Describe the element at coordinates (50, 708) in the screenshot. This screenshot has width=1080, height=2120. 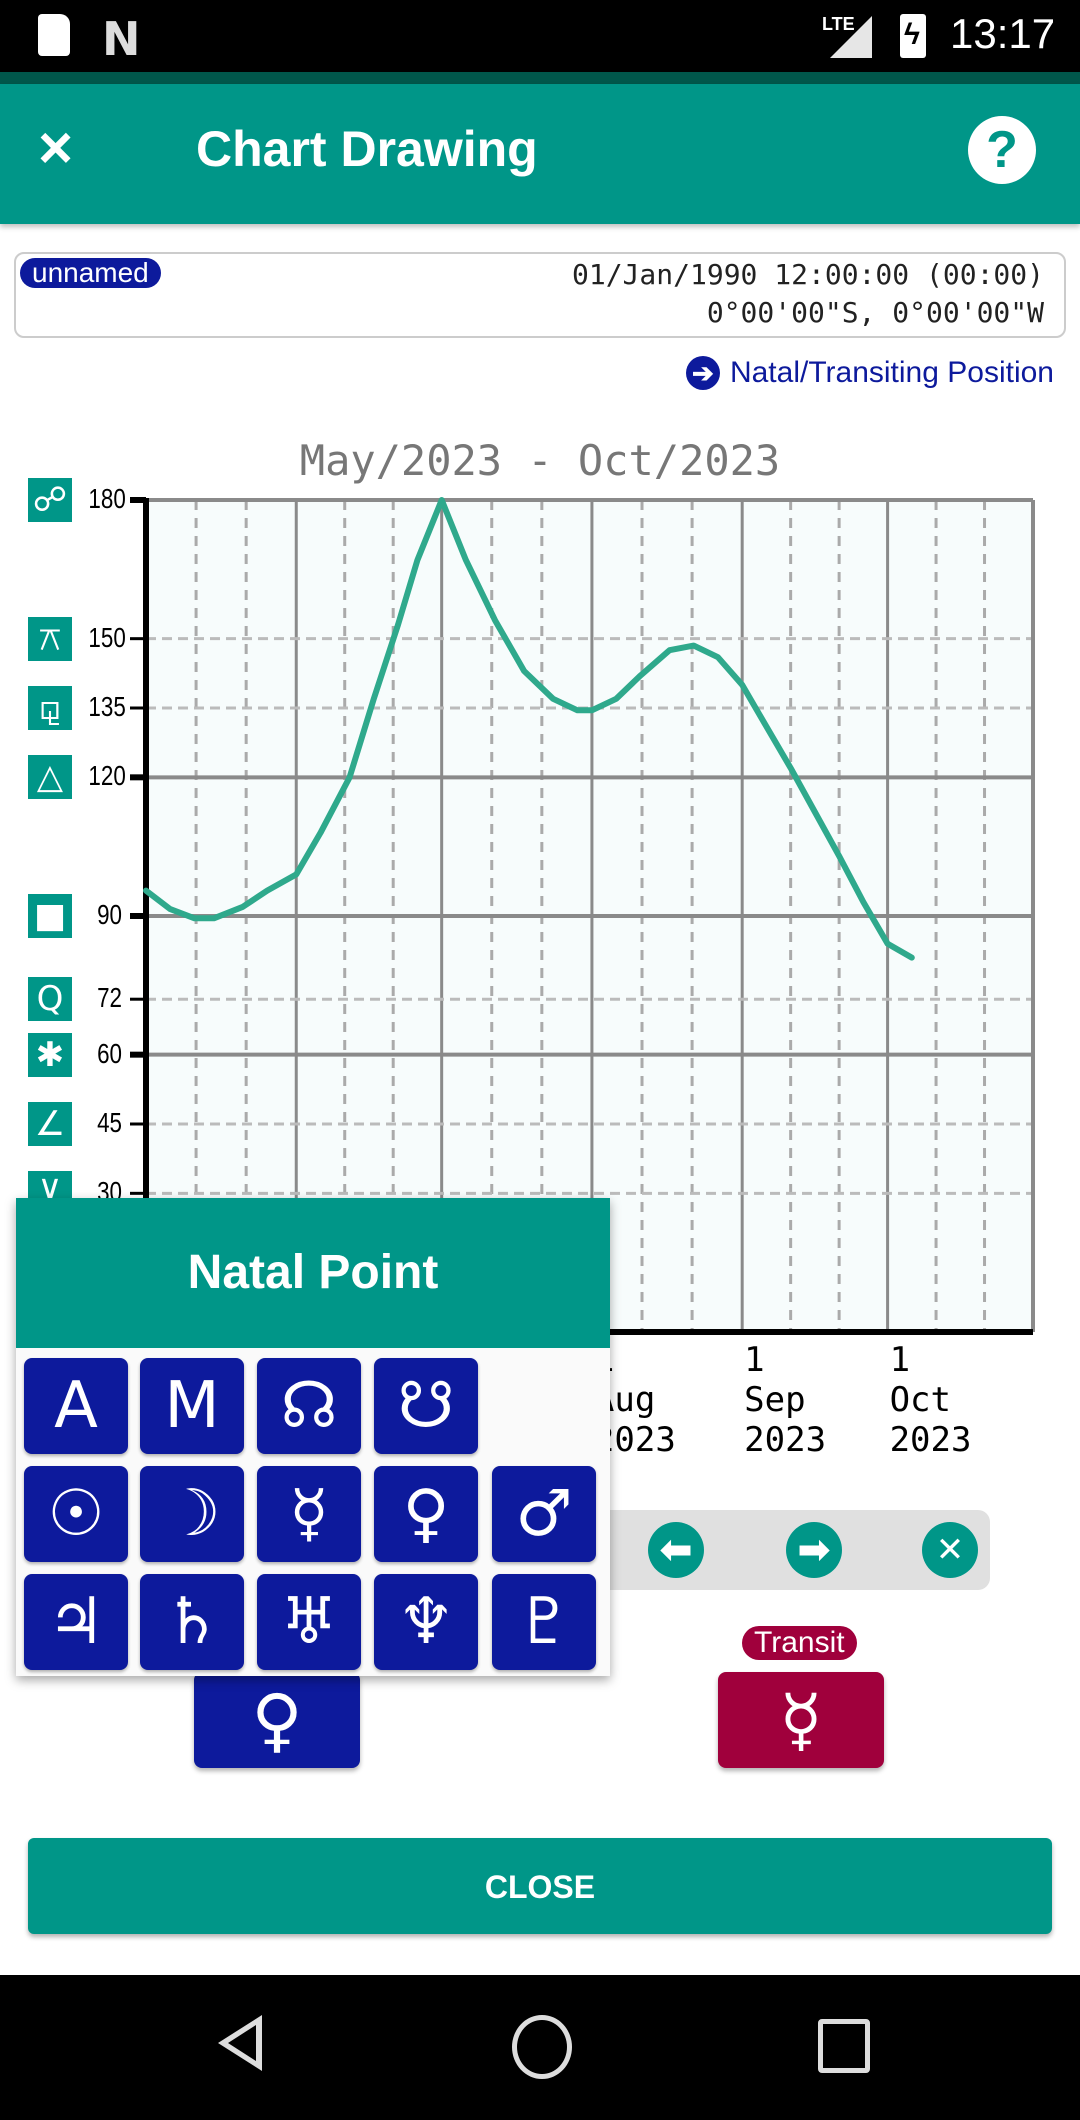
I see `sesquisquare-aspect-icon: ⚼` at that location.